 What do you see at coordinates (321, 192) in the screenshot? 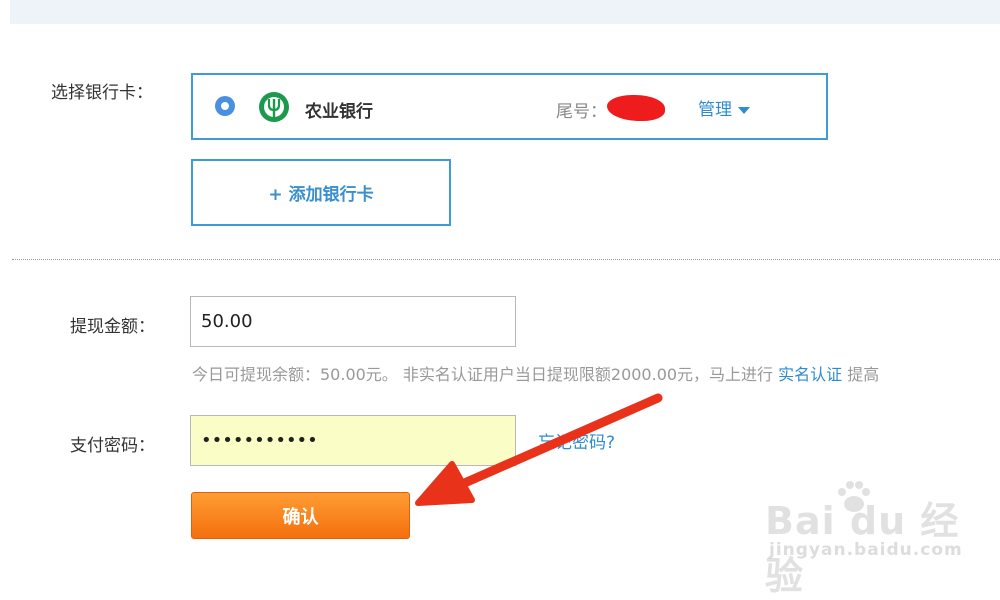
I see `add-bank-card-button: + 添加银行卡` at bounding box center [321, 192].